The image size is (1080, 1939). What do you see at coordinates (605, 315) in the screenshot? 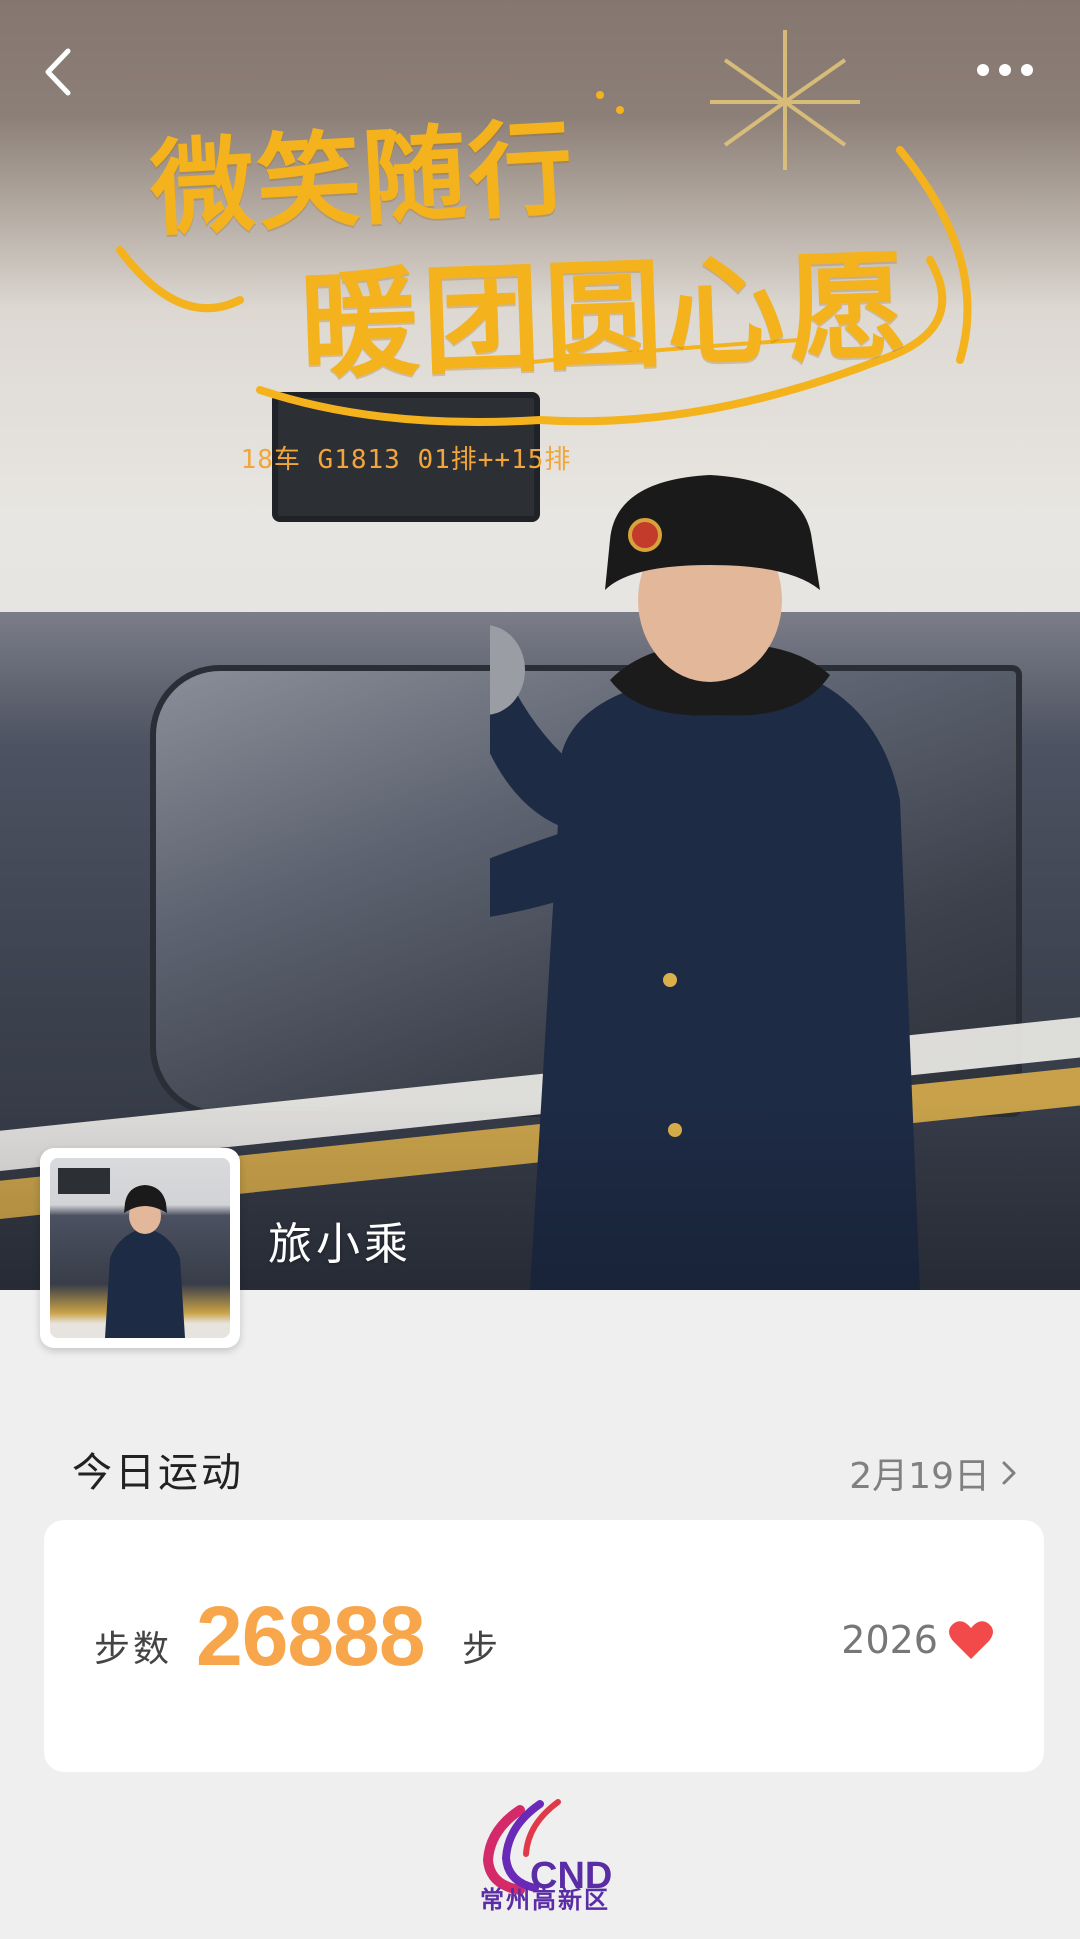
I see `headline-line2: 暖团圆心愿` at bounding box center [605, 315].